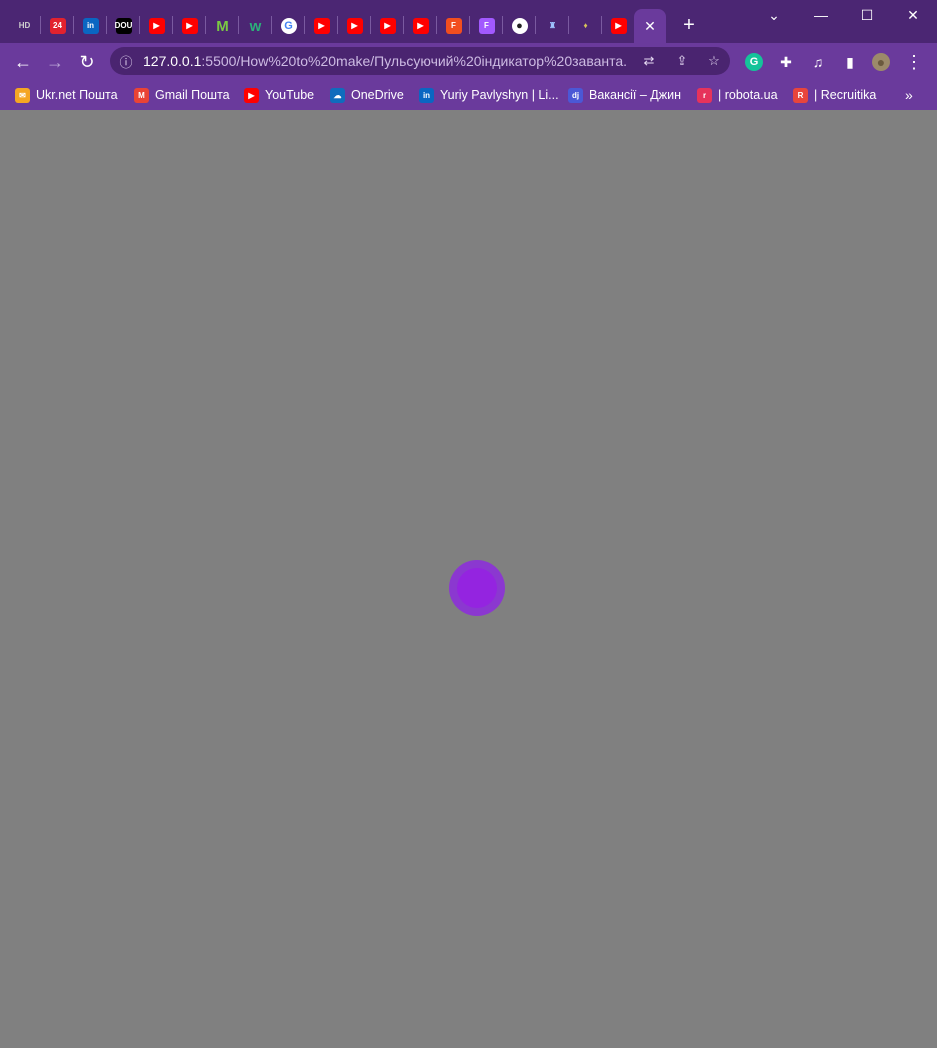  I want to click on tab-10: ▶, so click(321, 26).